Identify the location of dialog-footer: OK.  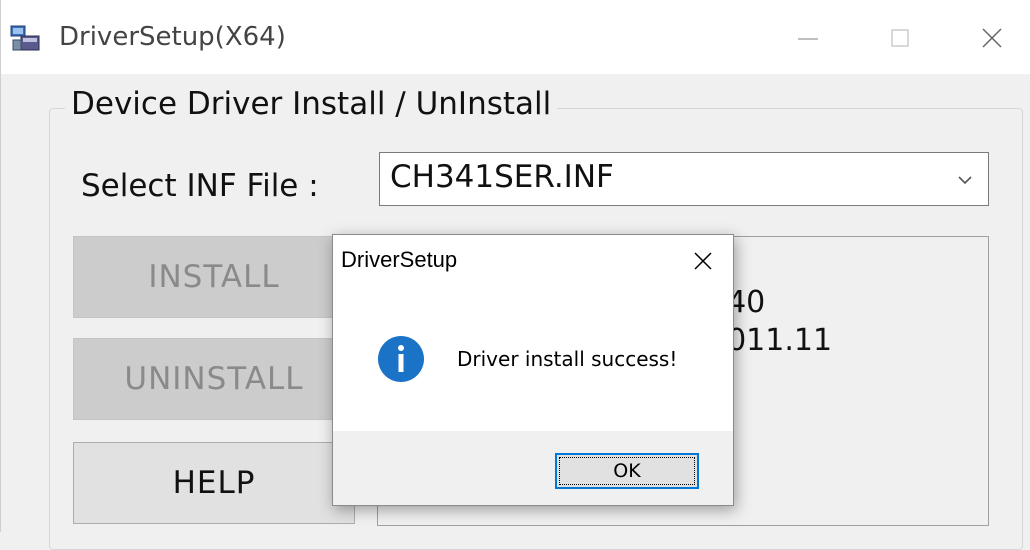
(533, 468).